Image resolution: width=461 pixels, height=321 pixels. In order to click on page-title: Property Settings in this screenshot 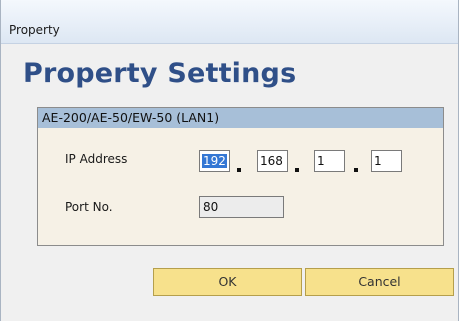, I will do `click(160, 73)`.